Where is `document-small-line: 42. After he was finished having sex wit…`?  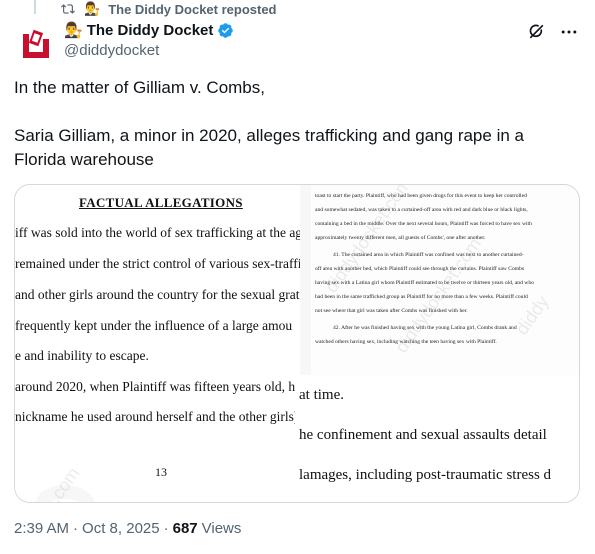 document-small-line: 42. After he was finished having sex wit… is located at coordinates (425, 328).